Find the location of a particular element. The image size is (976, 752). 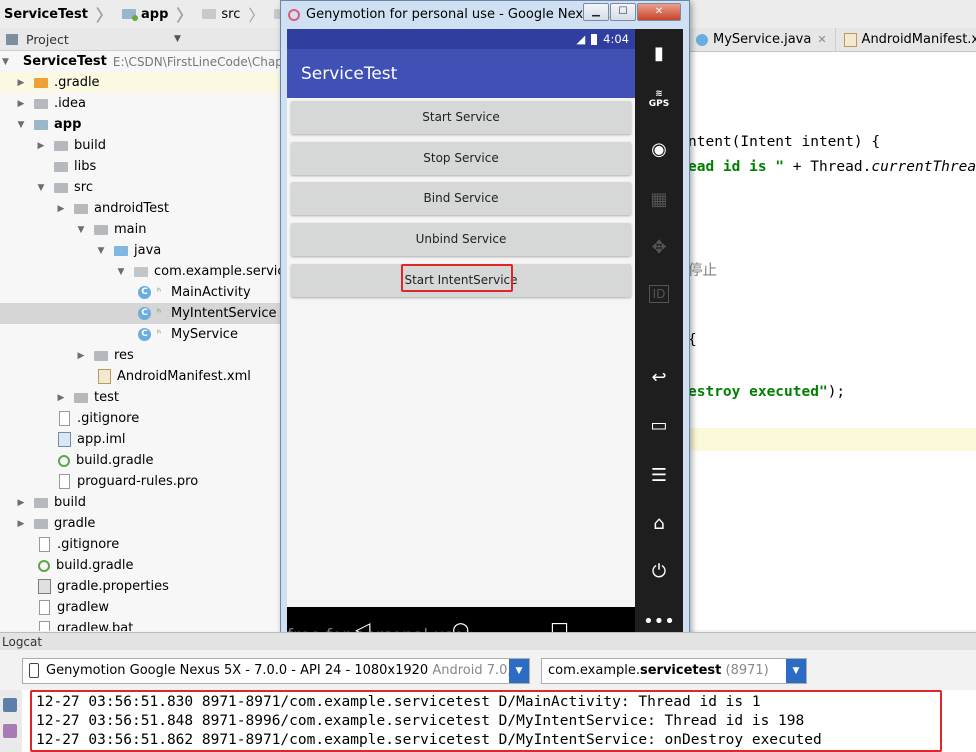

package-icon is located at coordinates (141, 271).